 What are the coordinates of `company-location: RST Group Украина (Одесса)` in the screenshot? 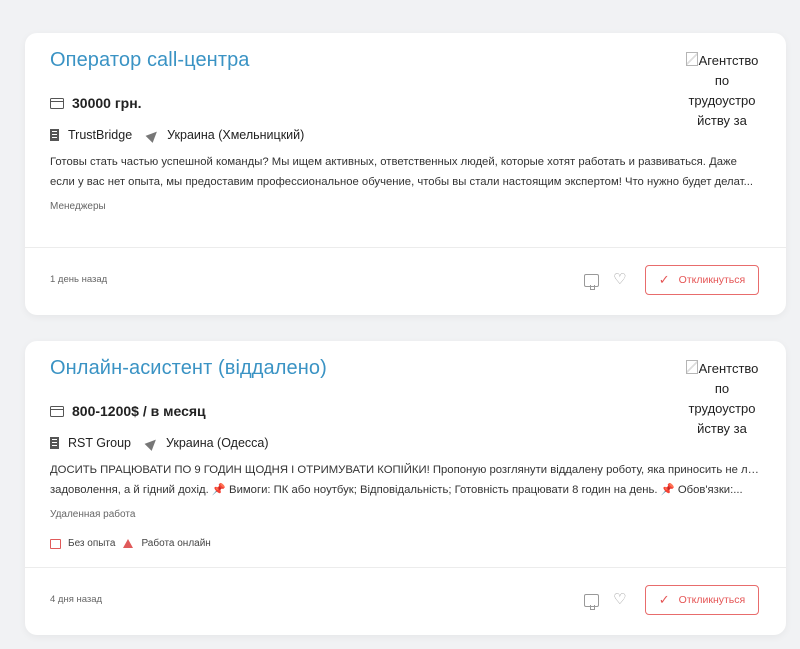 It's located at (159, 443).